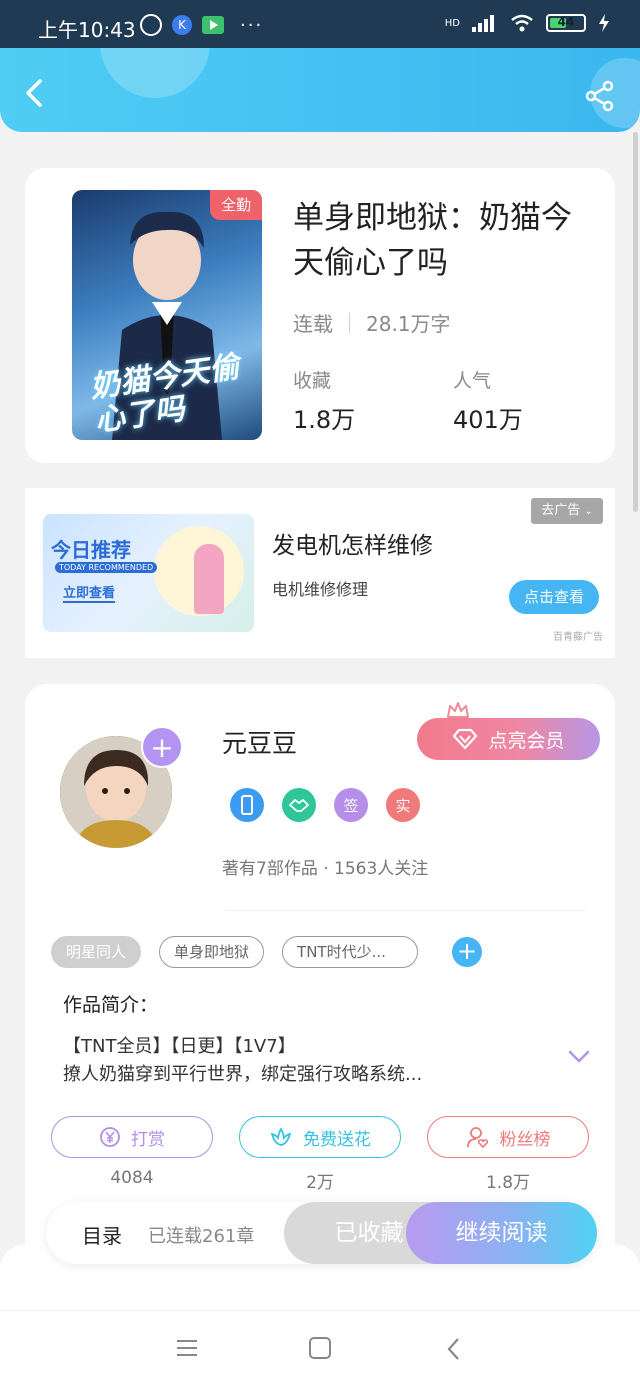  What do you see at coordinates (111, 1005) in the screenshot?
I see `intro-title: 作品简介：` at bounding box center [111, 1005].